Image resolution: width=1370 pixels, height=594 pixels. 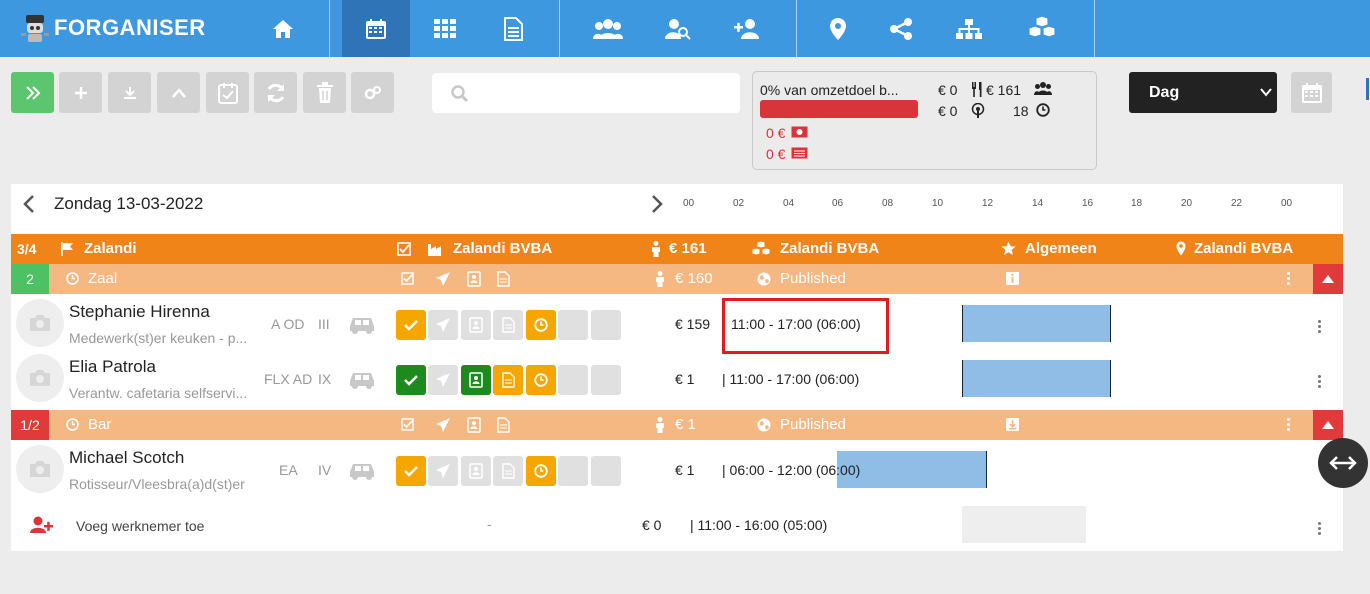 What do you see at coordinates (1343, 463) in the screenshot?
I see `horizontal-scroll-button` at bounding box center [1343, 463].